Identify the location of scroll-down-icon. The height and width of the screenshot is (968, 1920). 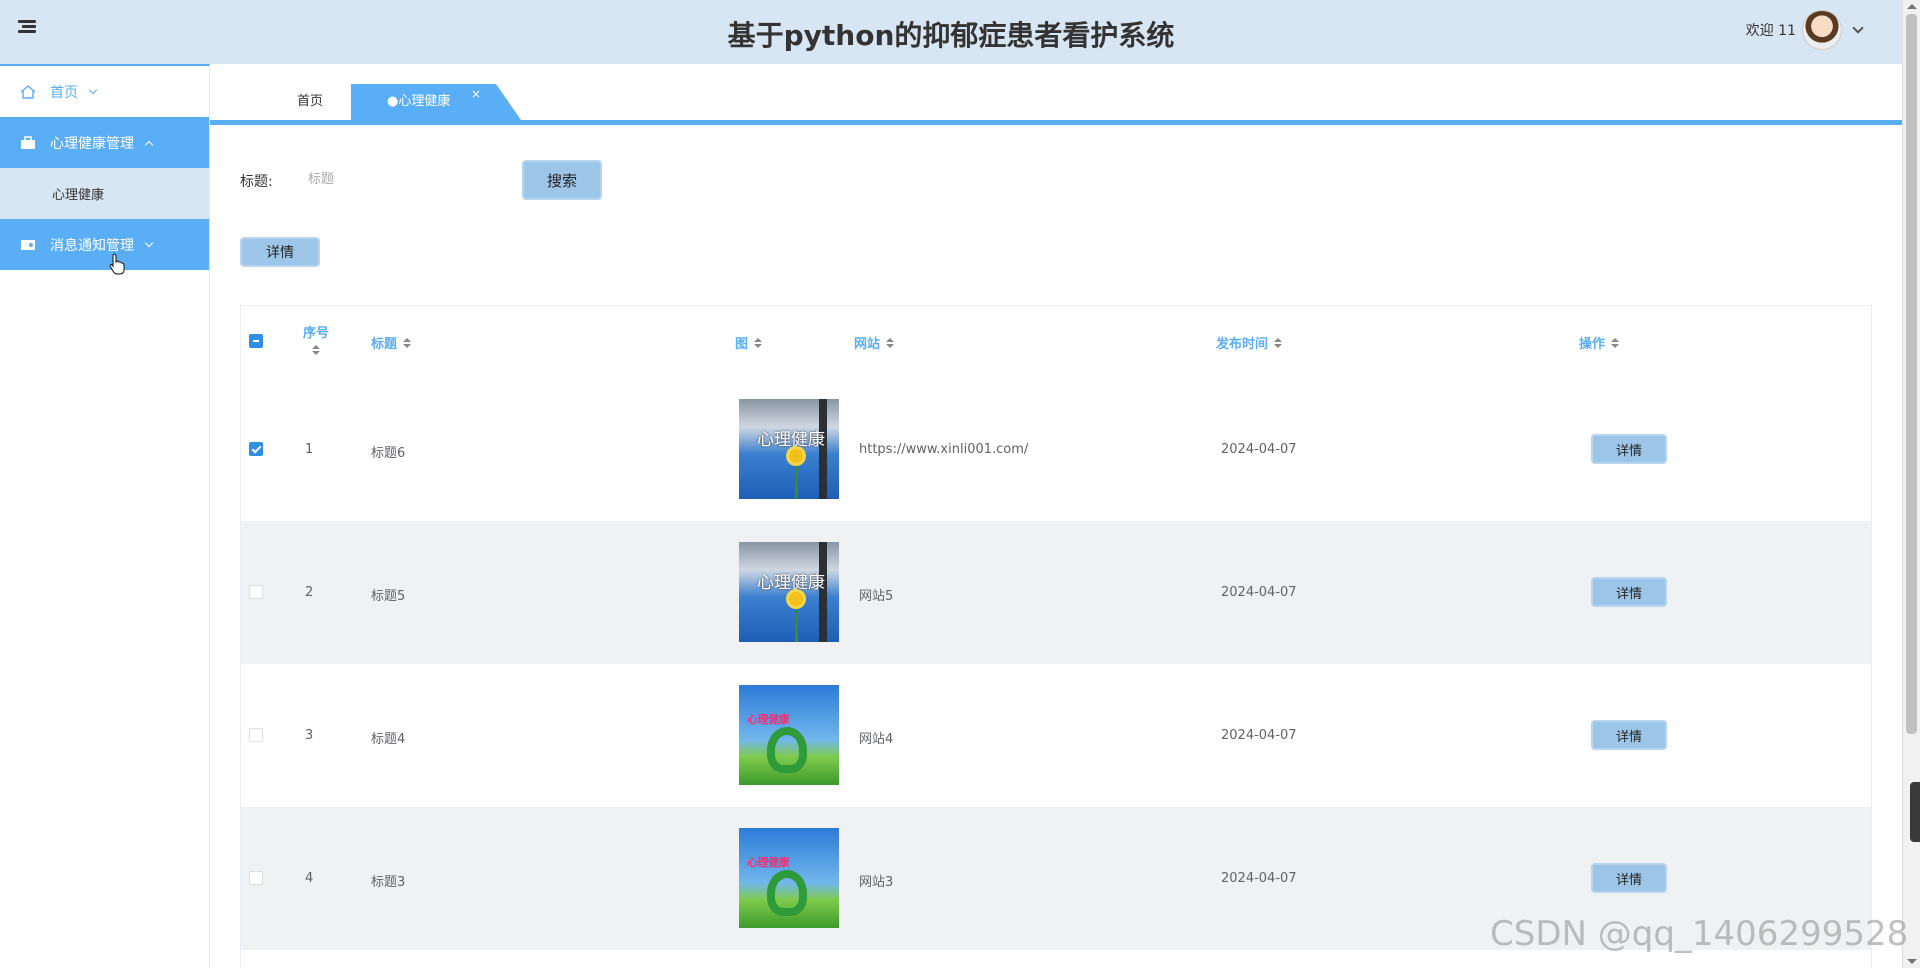
(1912, 961).